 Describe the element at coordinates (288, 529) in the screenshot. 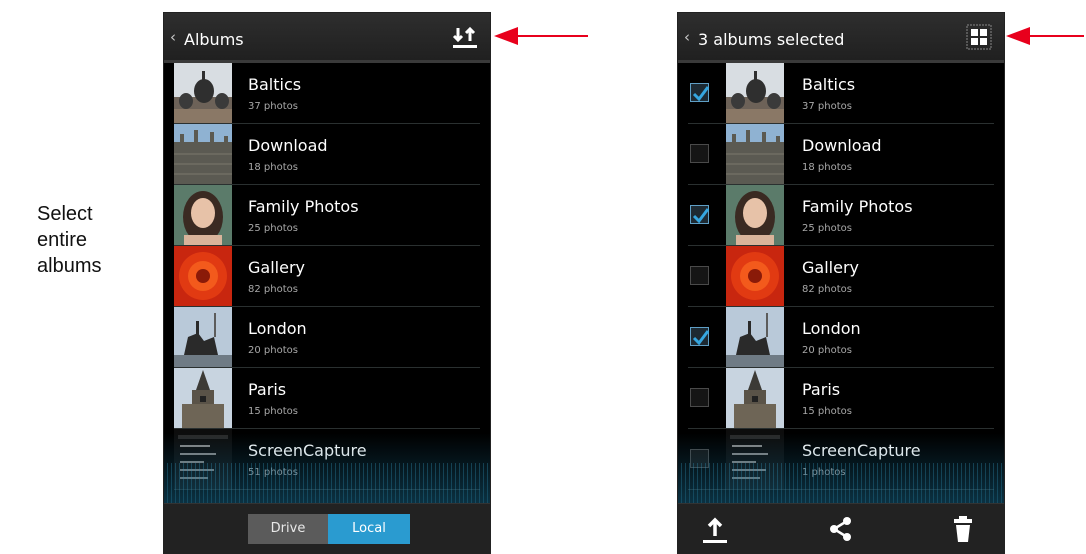

I see `tab-drive: Drive` at that location.